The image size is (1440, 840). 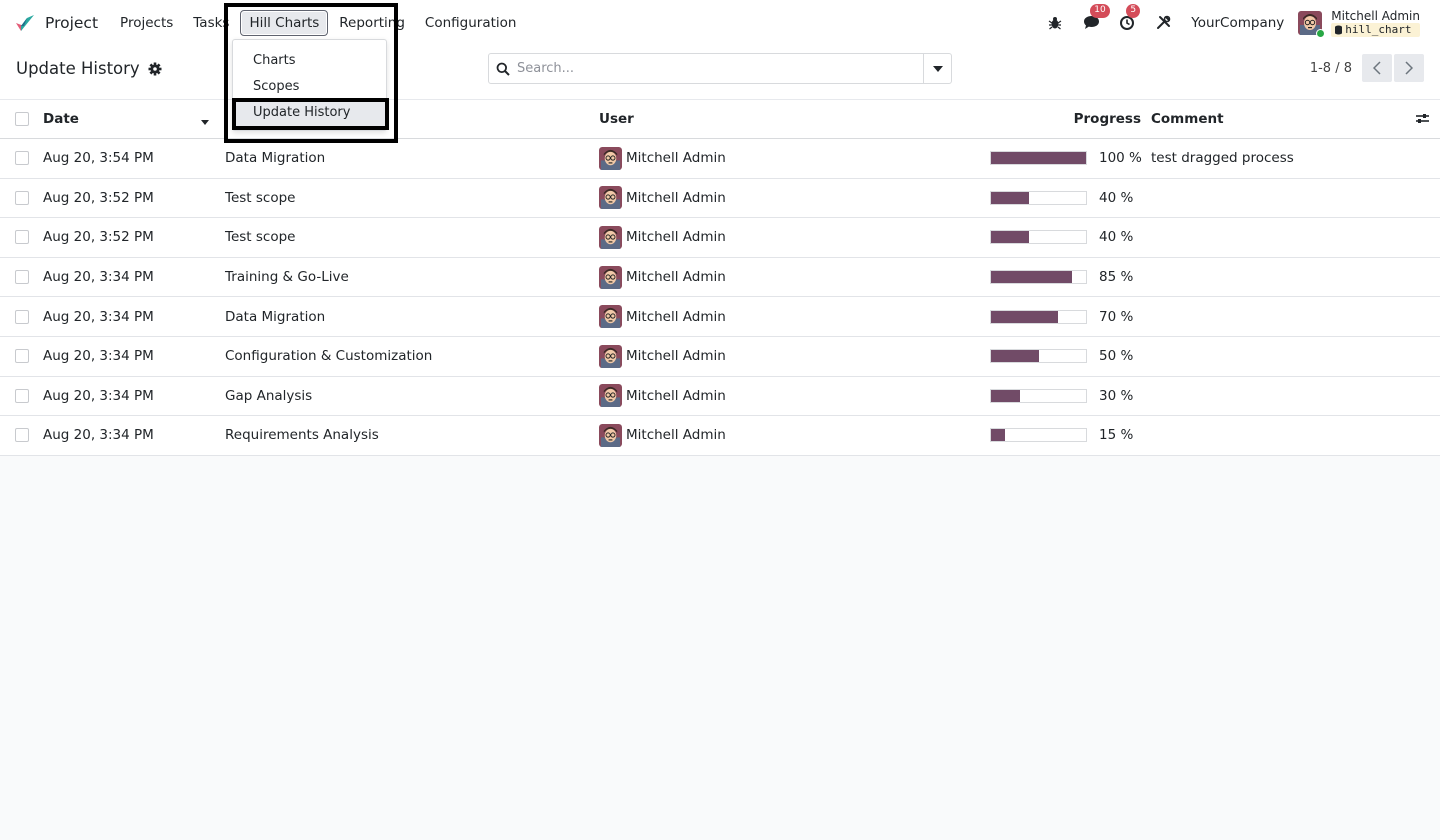 What do you see at coordinates (1116, 277) in the screenshot?
I see `progress-percent: 85 %` at bounding box center [1116, 277].